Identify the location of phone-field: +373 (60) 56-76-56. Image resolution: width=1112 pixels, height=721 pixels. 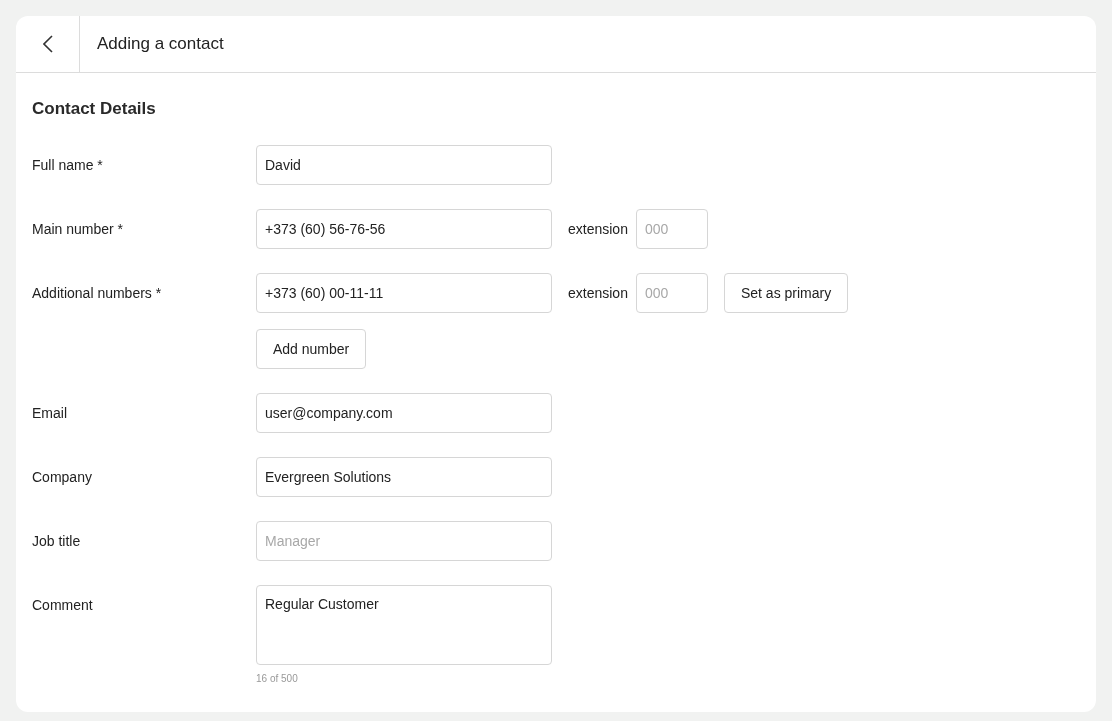
(404, 229).